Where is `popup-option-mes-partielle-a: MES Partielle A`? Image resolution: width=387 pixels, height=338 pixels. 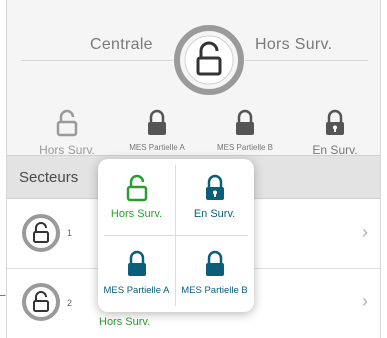
popup-option-mes-partielle-a: MES Partielle A is located at coordinates (136, 274).